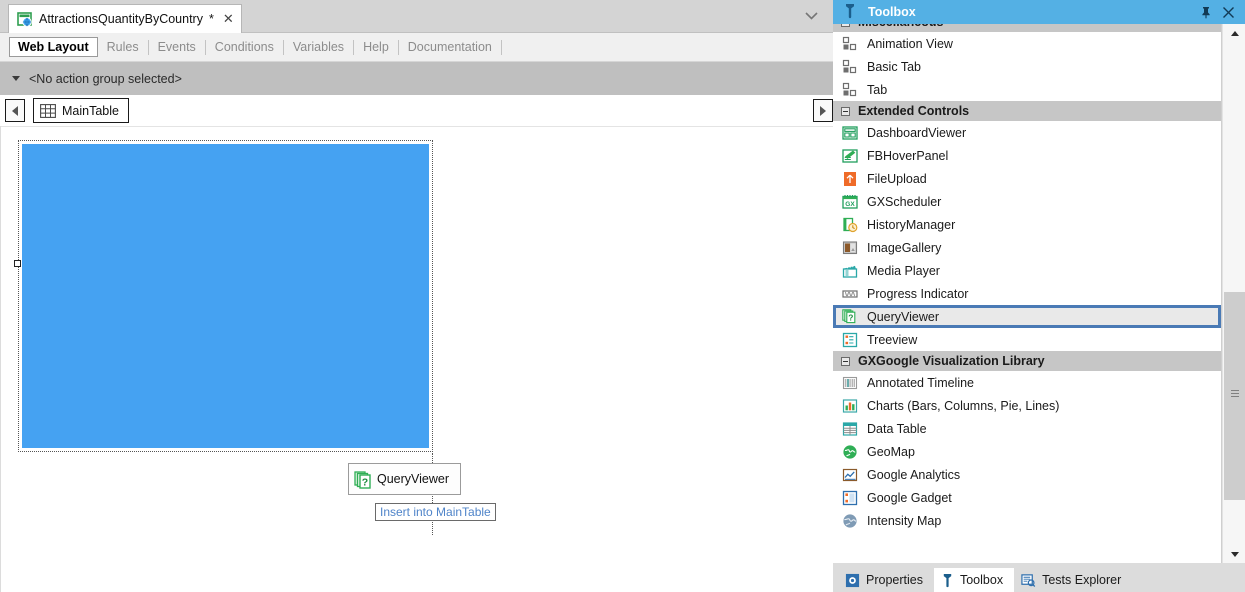 The image size is (1245, 592). I want to click on intensity-map-icon, so click(850, 521).